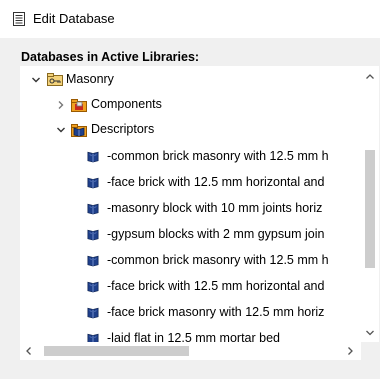 Image resolution: width=380 pixels, height=379 pixels. Describe the element at coordinates (19, 19) in the screenshot. I see `database-icon` at that location.